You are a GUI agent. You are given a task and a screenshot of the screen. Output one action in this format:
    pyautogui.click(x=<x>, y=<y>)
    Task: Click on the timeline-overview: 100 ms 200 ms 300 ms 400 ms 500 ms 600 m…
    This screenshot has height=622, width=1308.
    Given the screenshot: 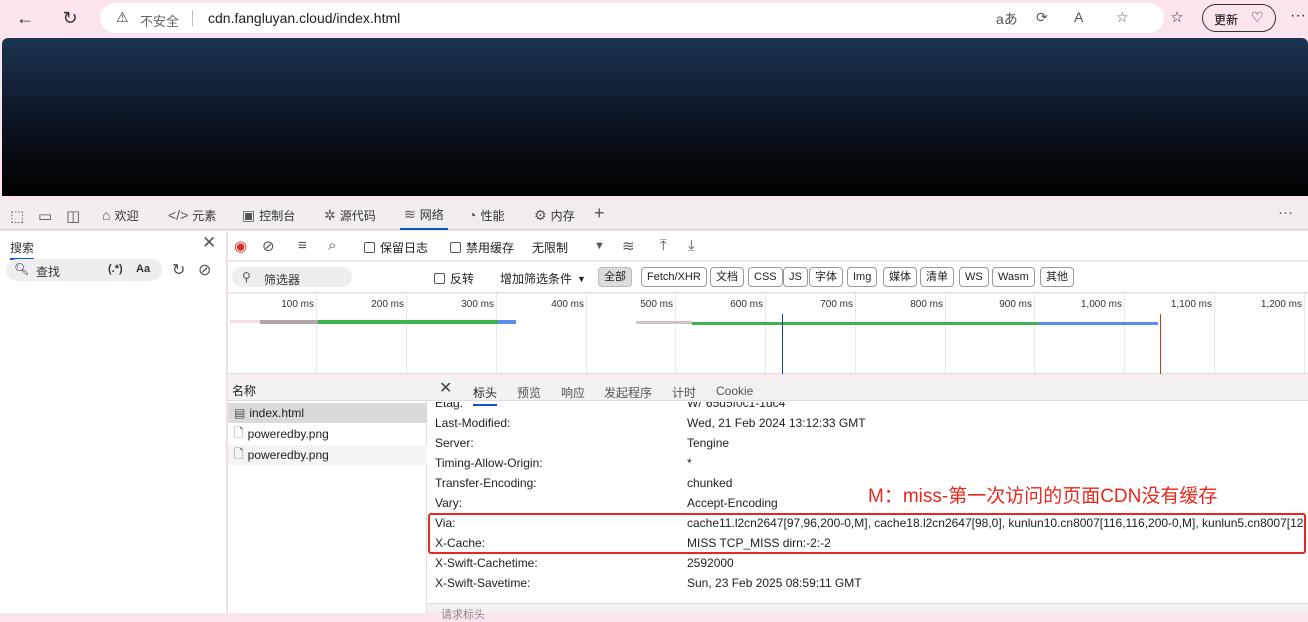 What is the action you would take?
    pyautogui.click(x=768, y=334)
    